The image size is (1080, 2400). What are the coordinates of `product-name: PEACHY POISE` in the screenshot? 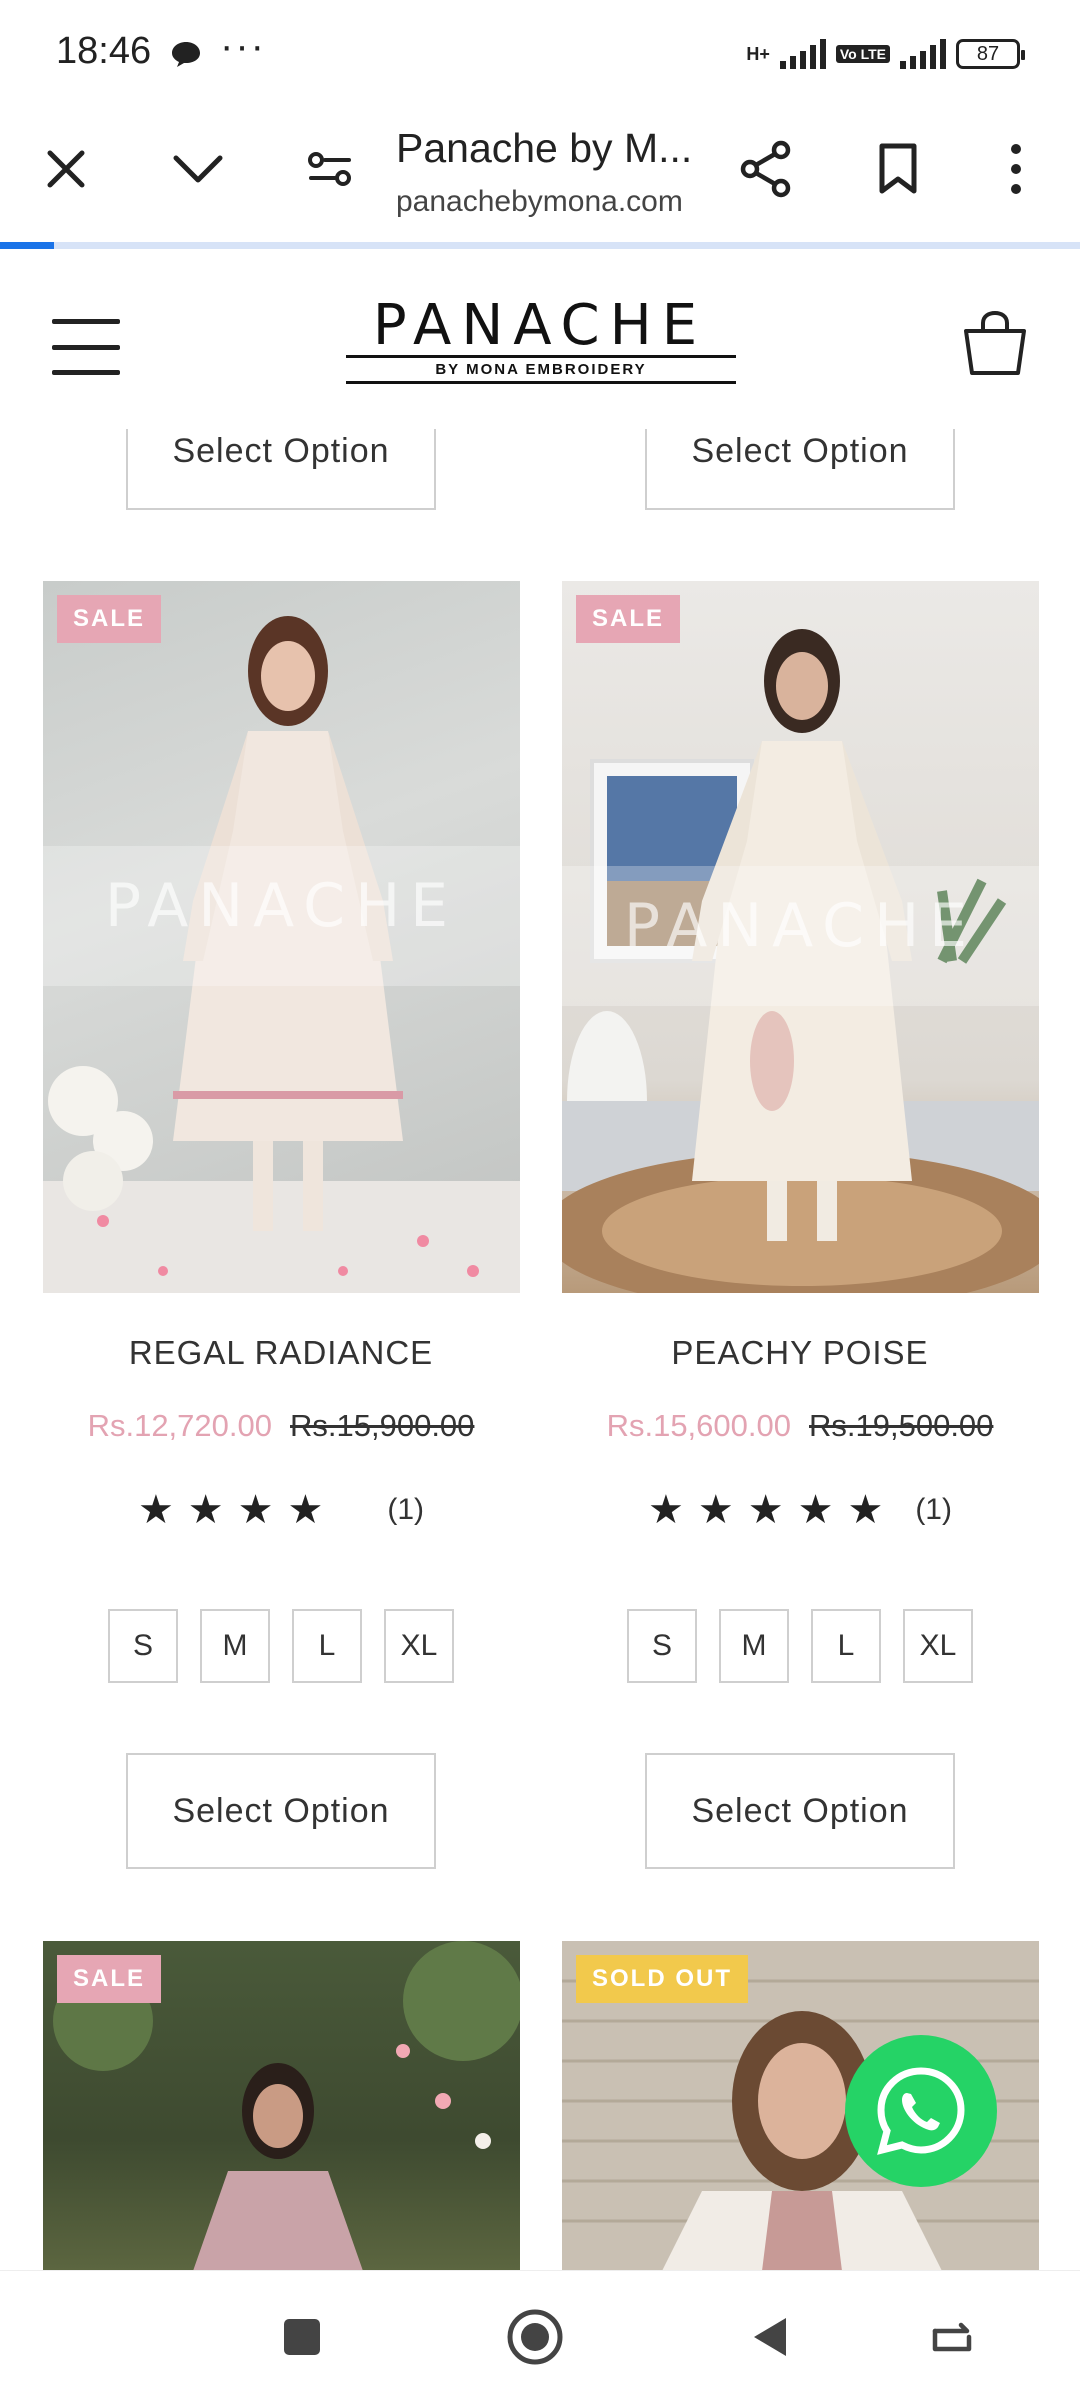 It's located at (800, 1353).